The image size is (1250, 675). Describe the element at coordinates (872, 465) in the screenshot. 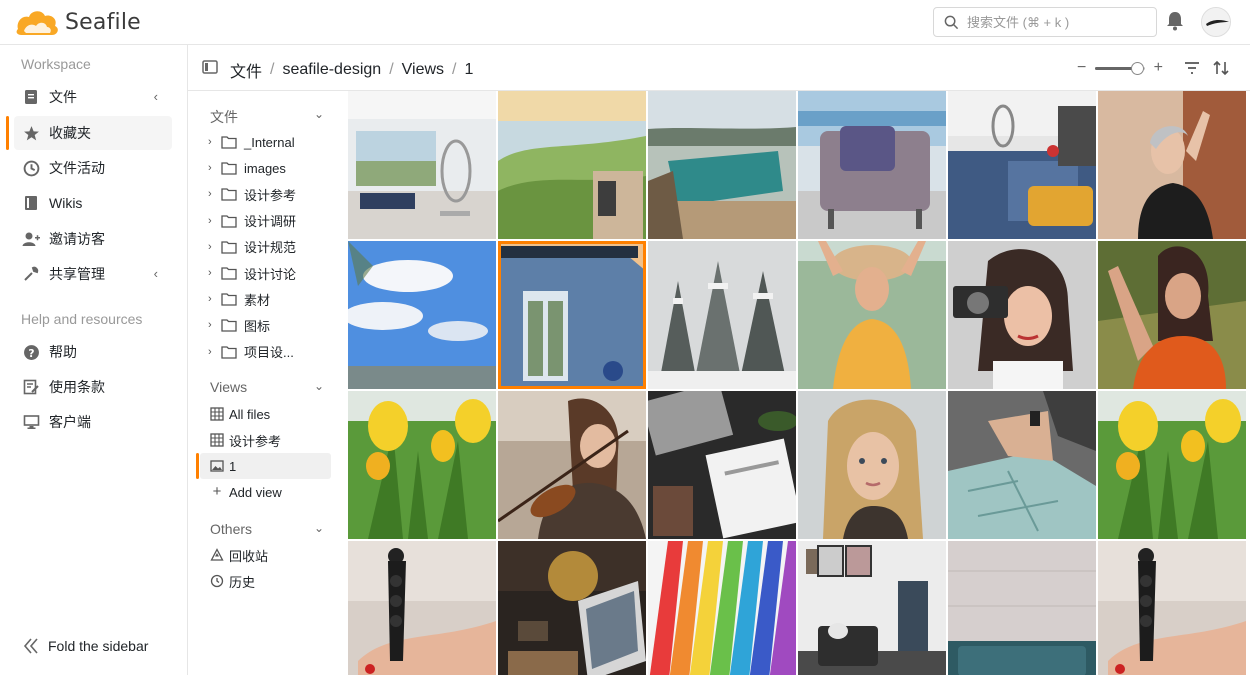

I see `gallery-image-blonde-woman` at that location.